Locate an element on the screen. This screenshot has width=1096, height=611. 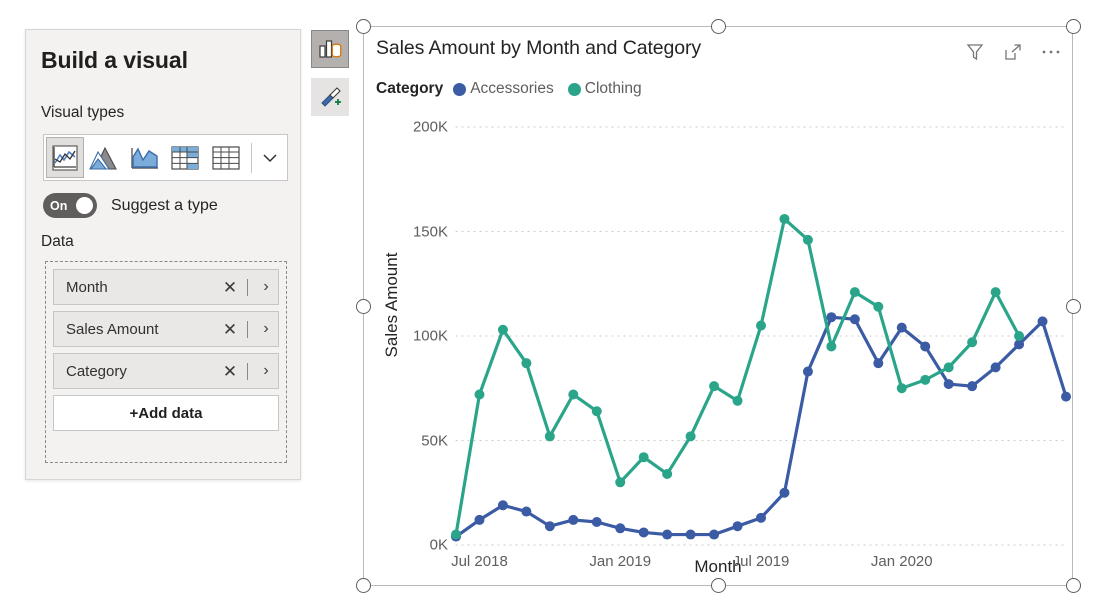
build-visual-button is located at coordinates (330, 49).